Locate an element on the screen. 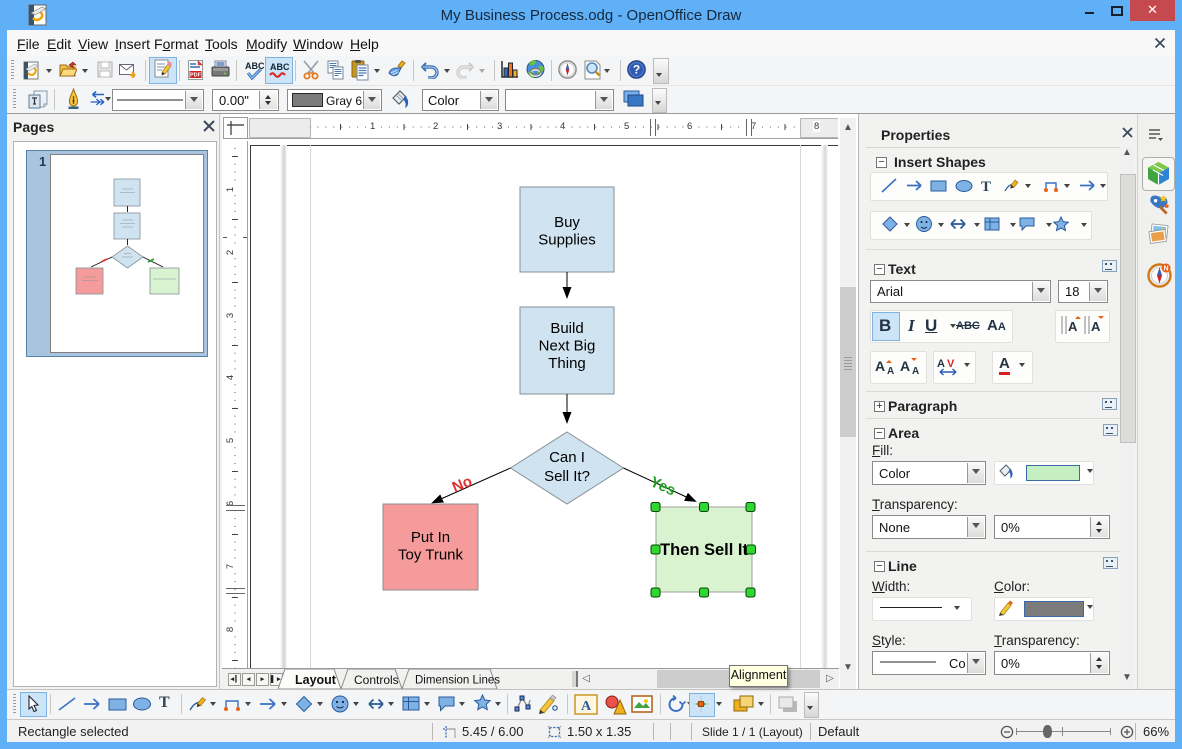 Image resolution: width=1182 pixels, height=749 pixels. svg-text: T is located at coordinates (986, 186).